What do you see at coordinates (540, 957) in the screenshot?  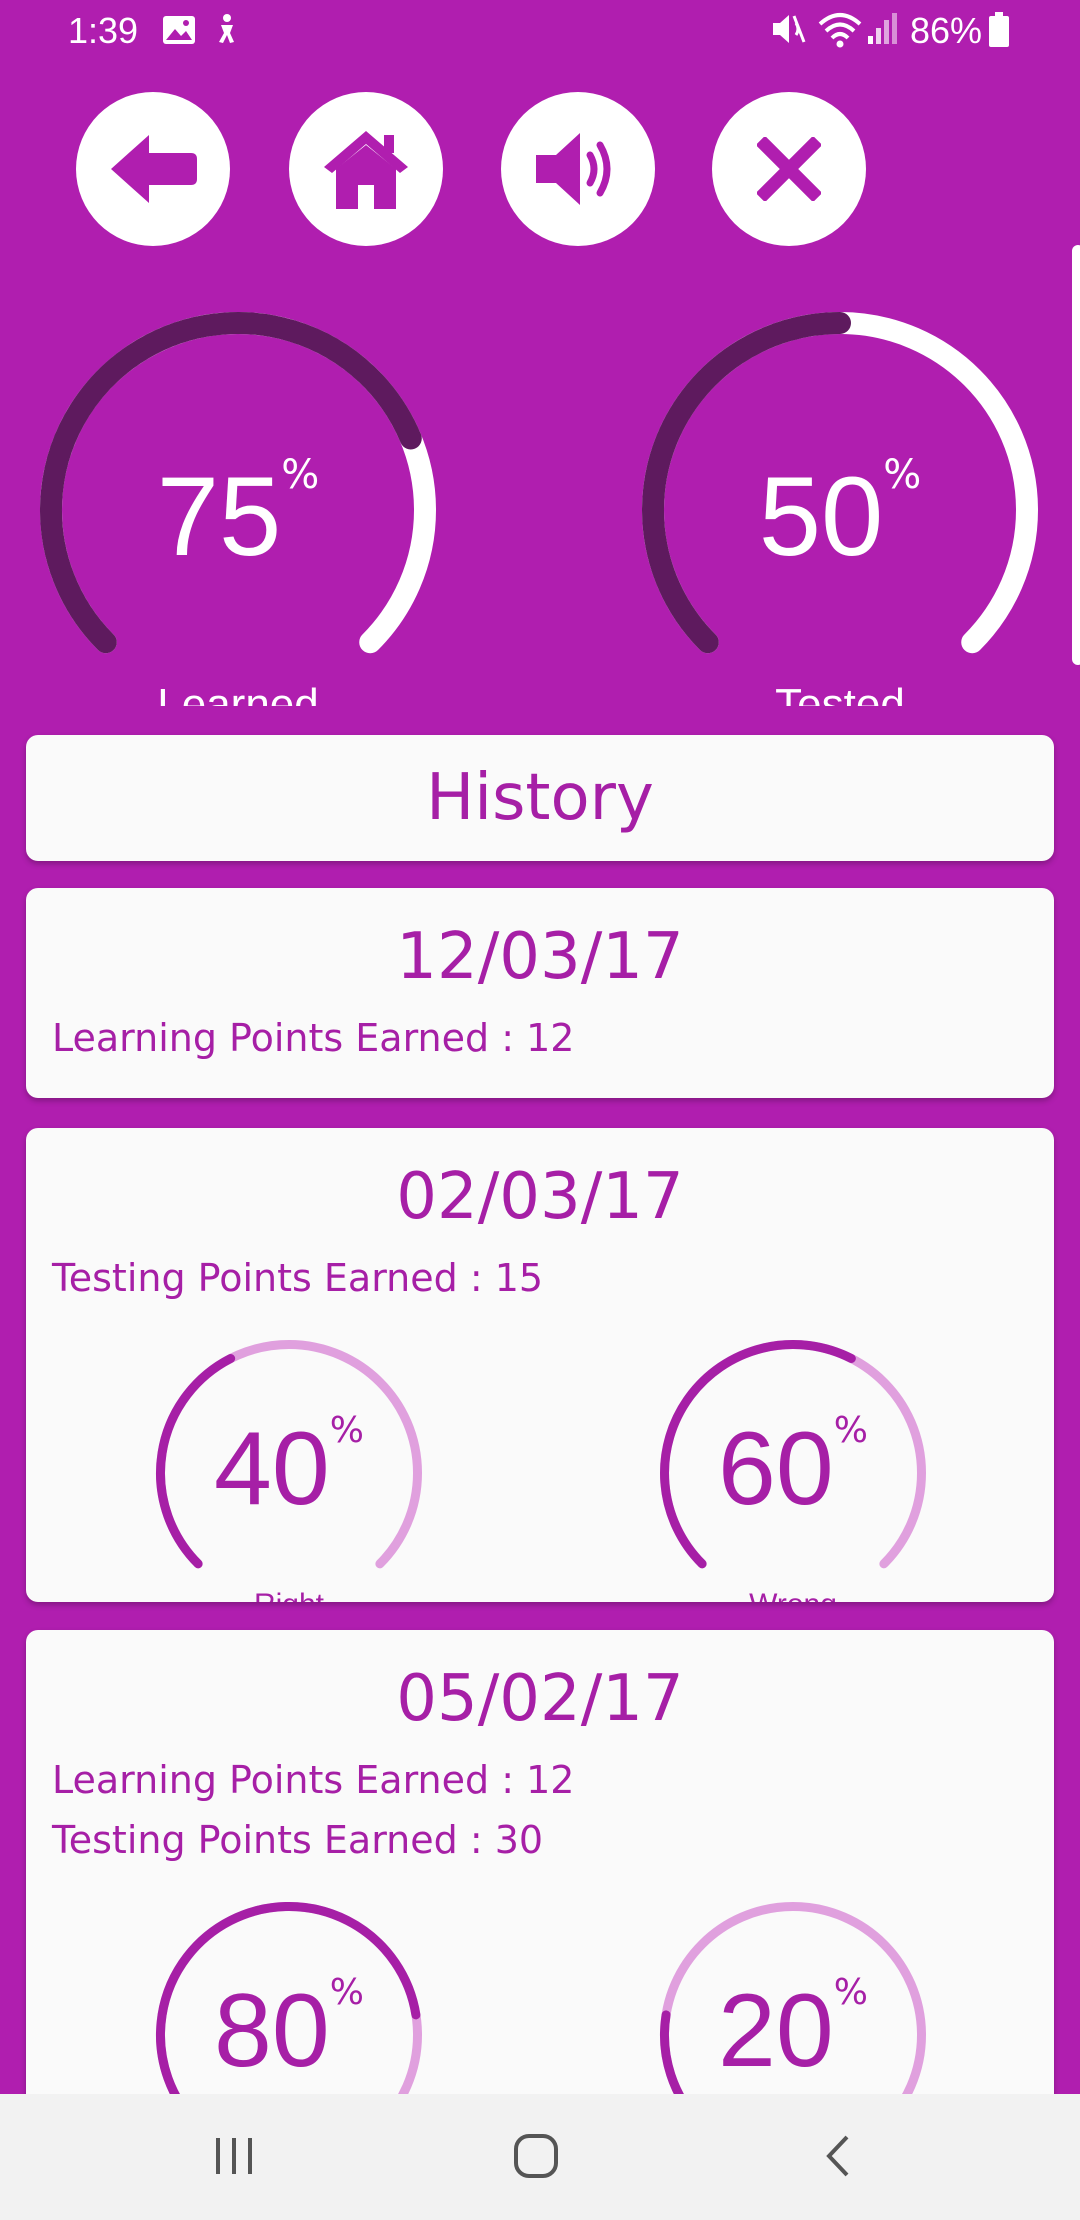 I see `entry-date: 12/03/17` at bounding box center [540, 957].